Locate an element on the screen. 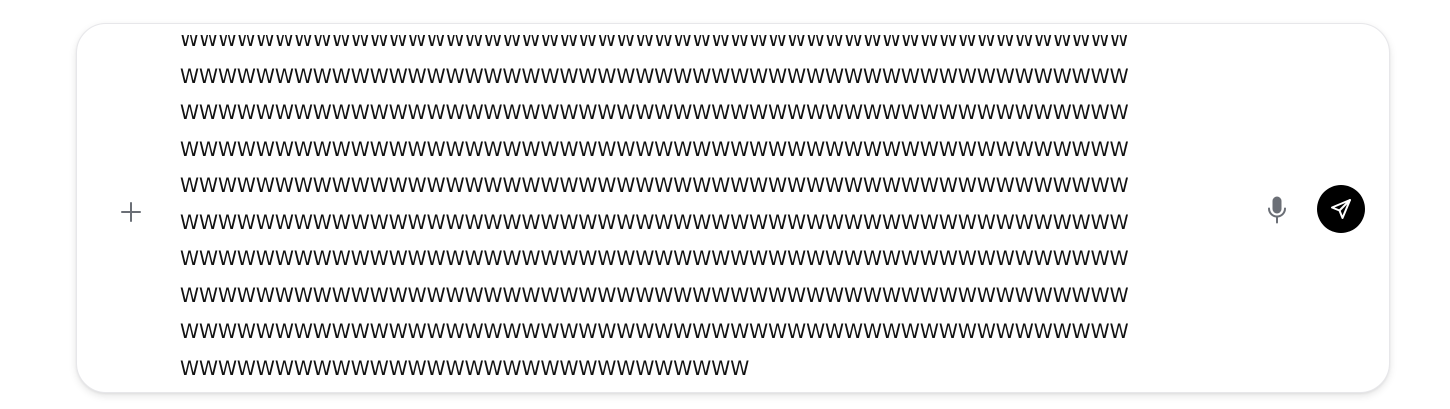 The height and width of the screenshot is (409, 1450). message-text-line: WWWWWWWWWWWWWWWWWWWWWWWWWWWWWW is located at coordinates (465, 368).